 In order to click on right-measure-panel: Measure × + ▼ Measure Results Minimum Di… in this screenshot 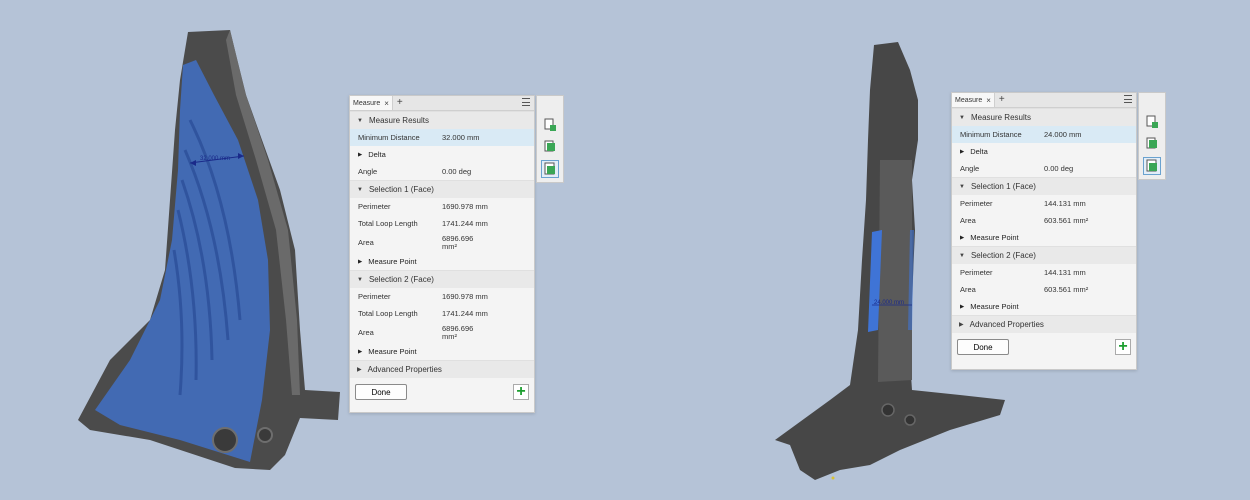, I will do `click(1044, 231)`.